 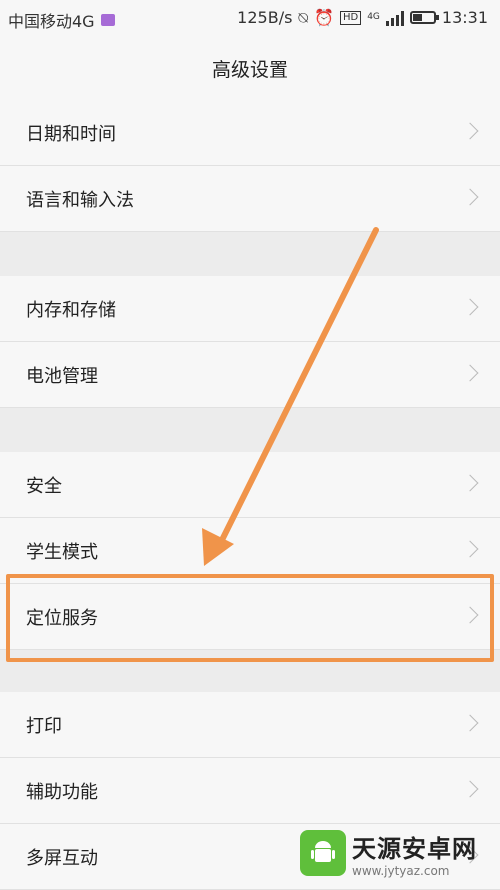 I want to click on android-logo-icon, so click(x=323, y=853).